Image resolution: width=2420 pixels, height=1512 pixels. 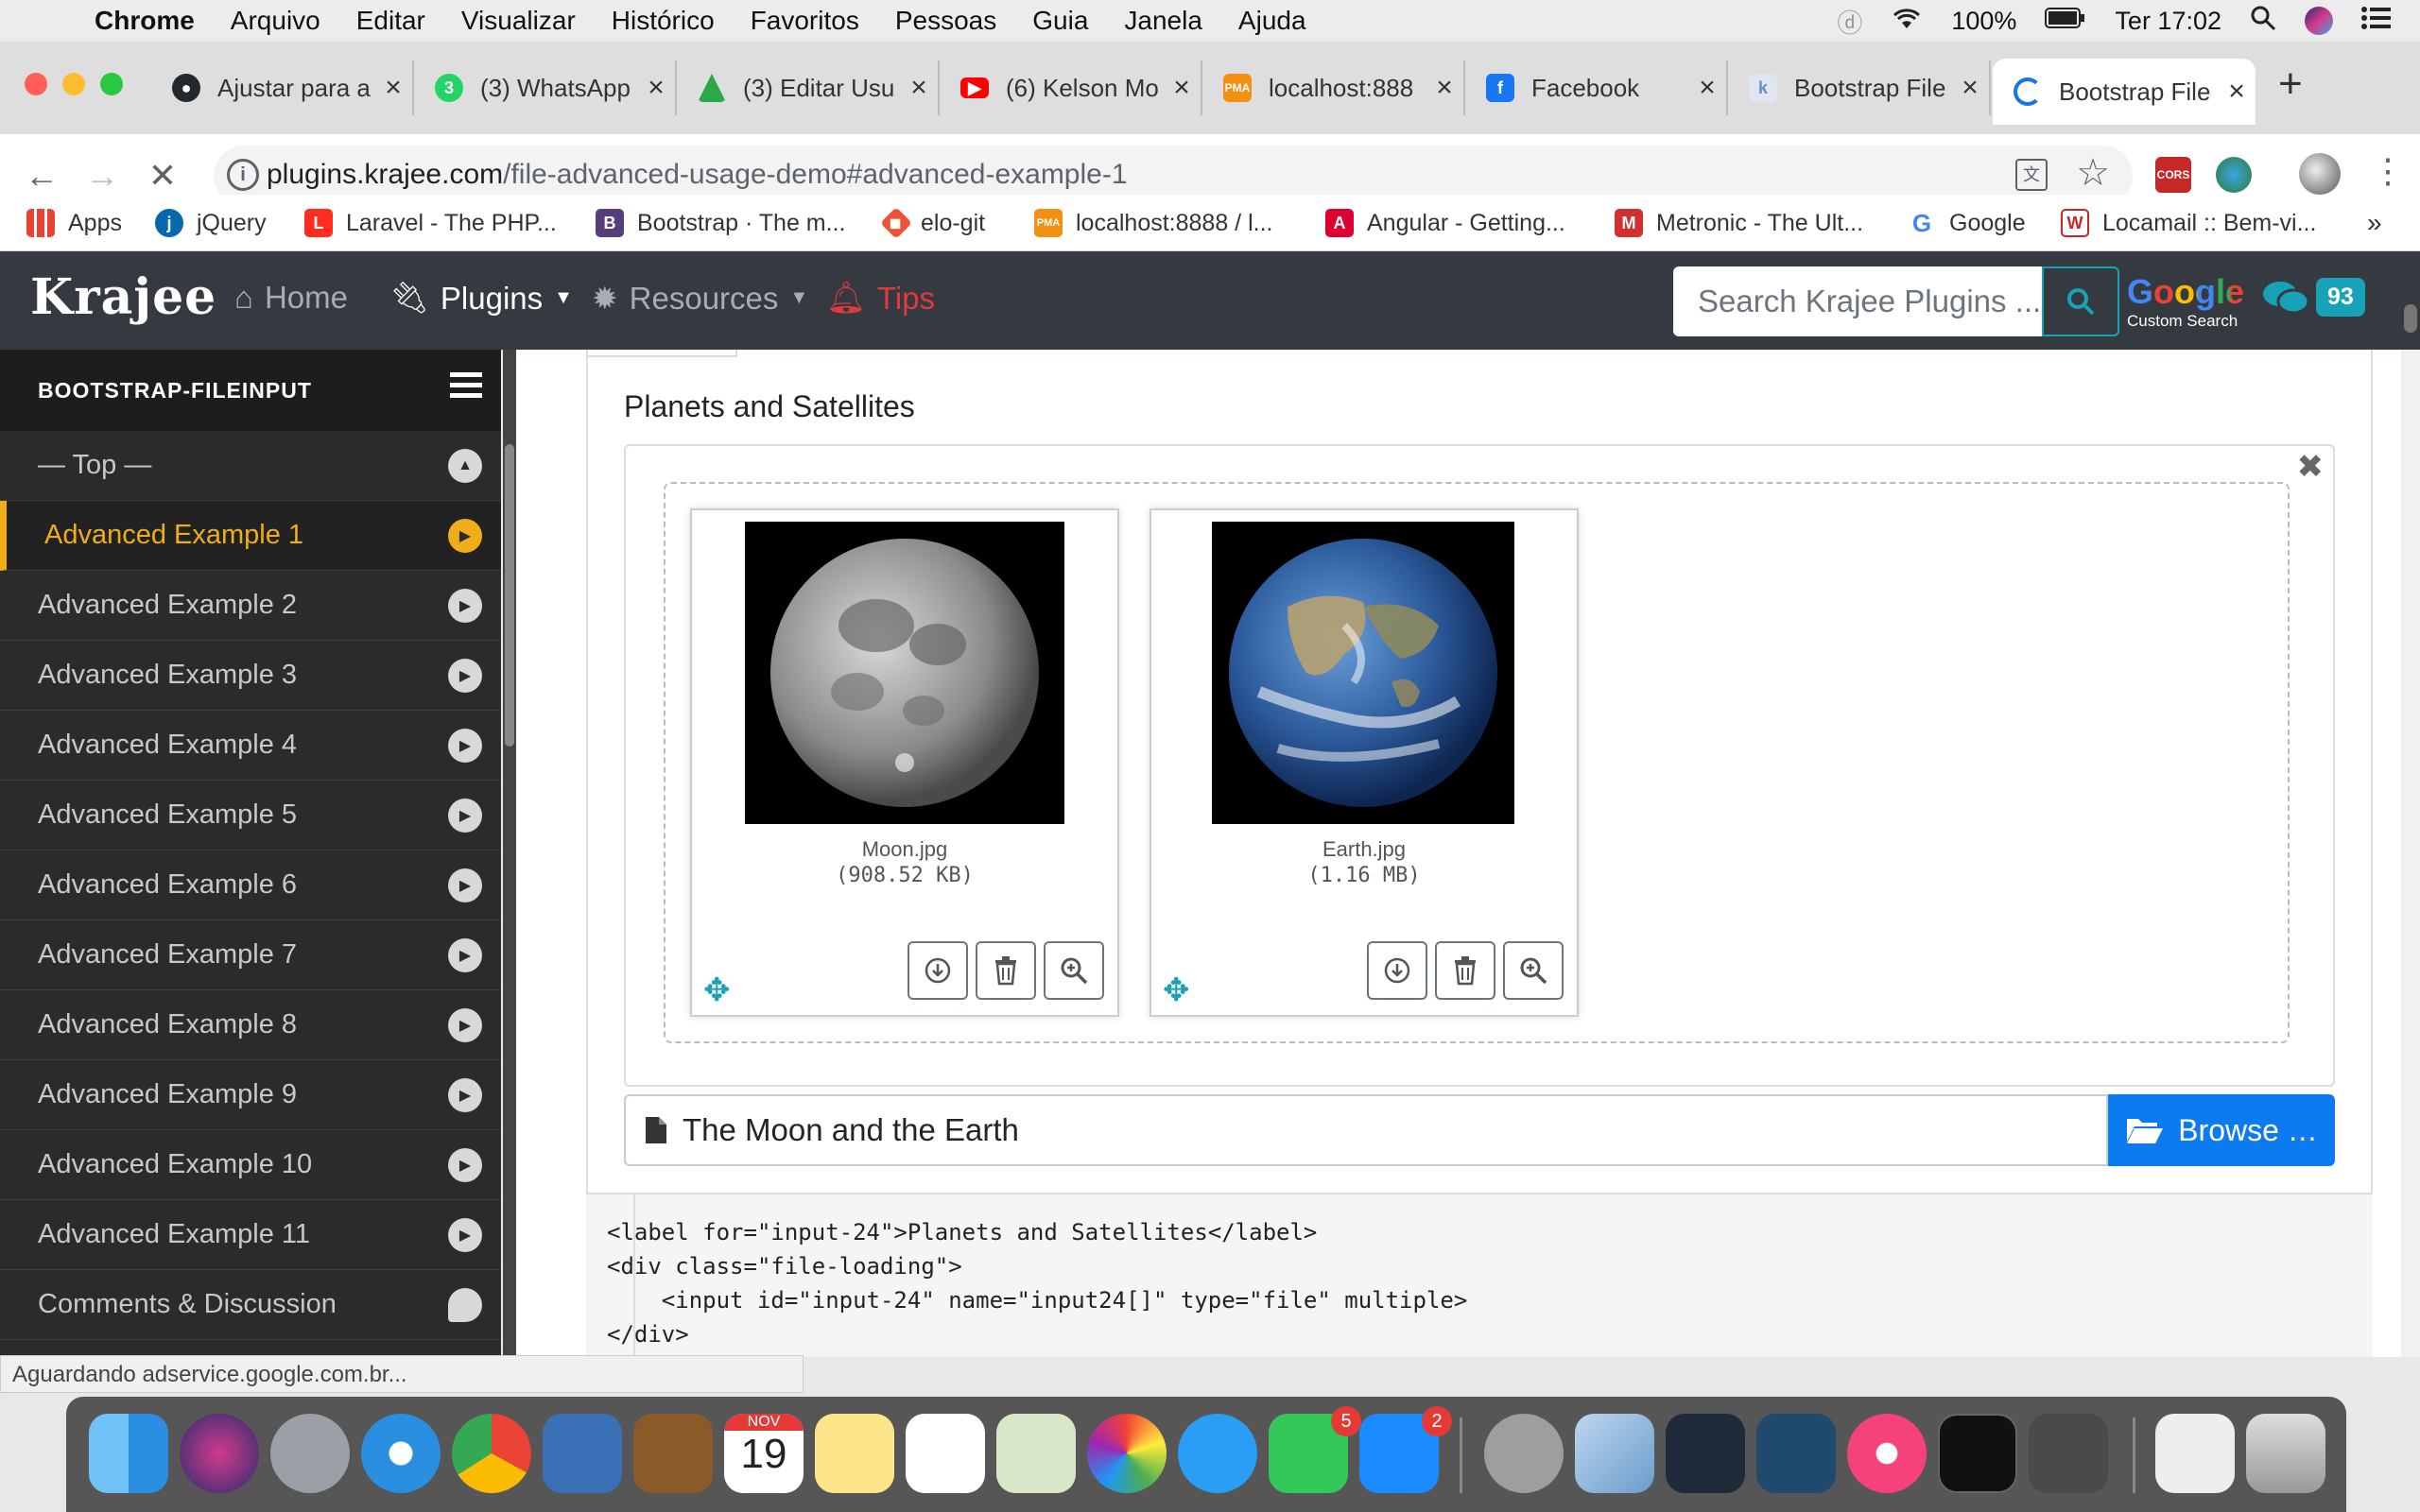 I want to click on chrome-dock-icon, so click(x=491, y=1453).